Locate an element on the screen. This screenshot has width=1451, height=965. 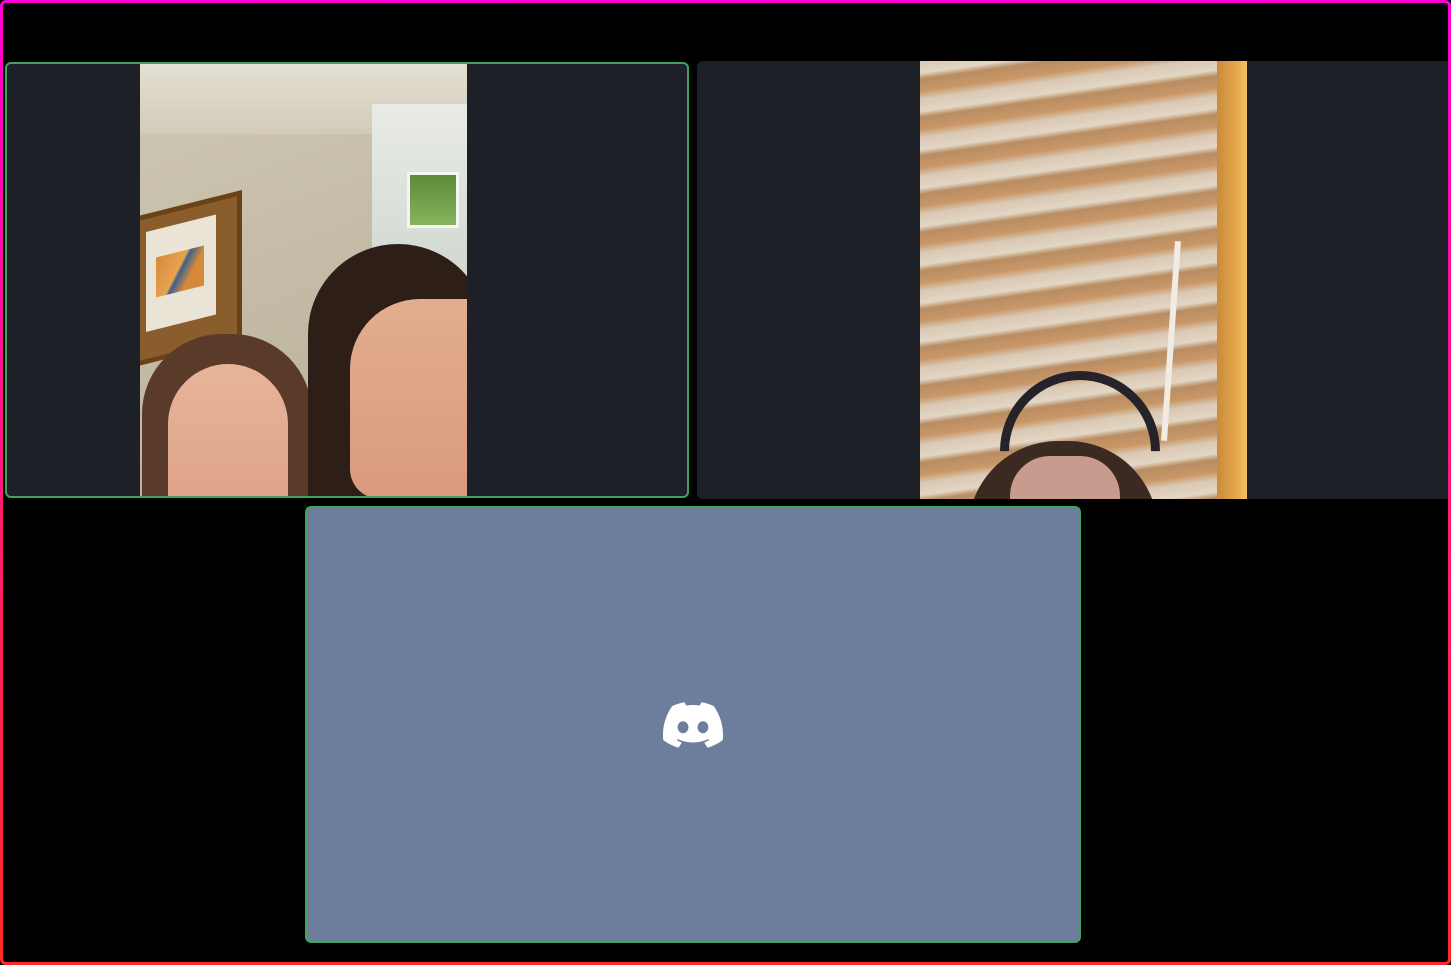
participant-2-video is located at coordinates (1083, 280).